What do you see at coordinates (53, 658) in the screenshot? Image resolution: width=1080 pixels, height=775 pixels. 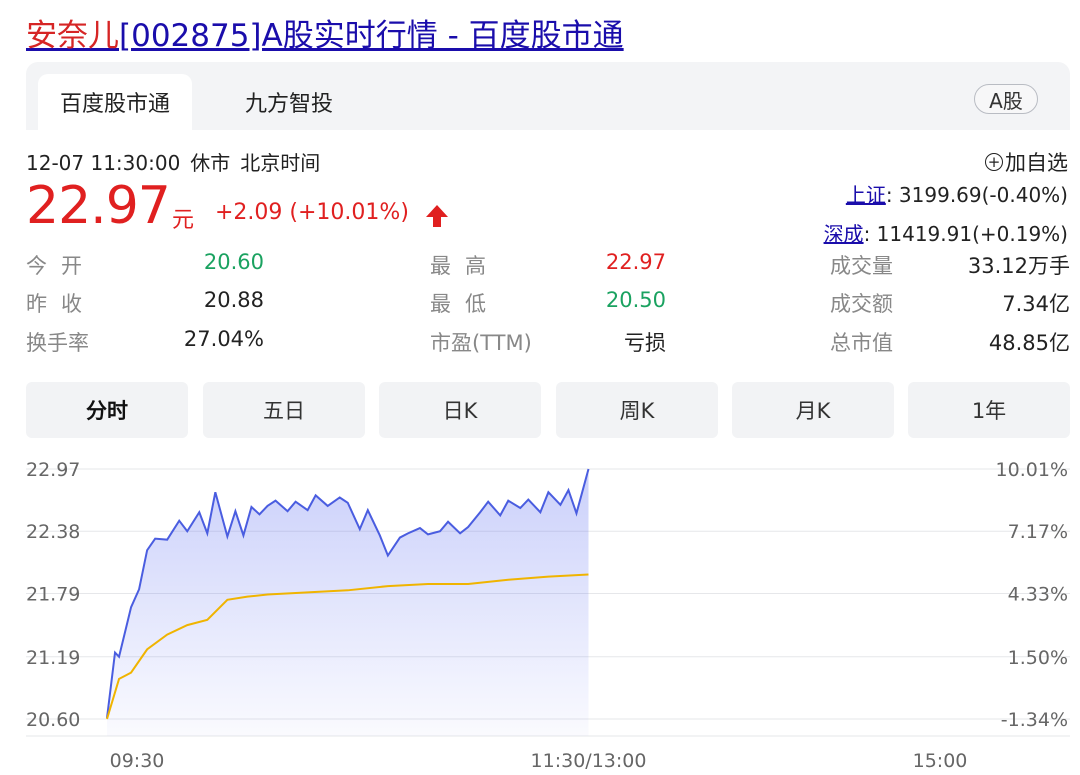 I see `y-tick-label-left: 21.19` at bounding box center [53, 658].